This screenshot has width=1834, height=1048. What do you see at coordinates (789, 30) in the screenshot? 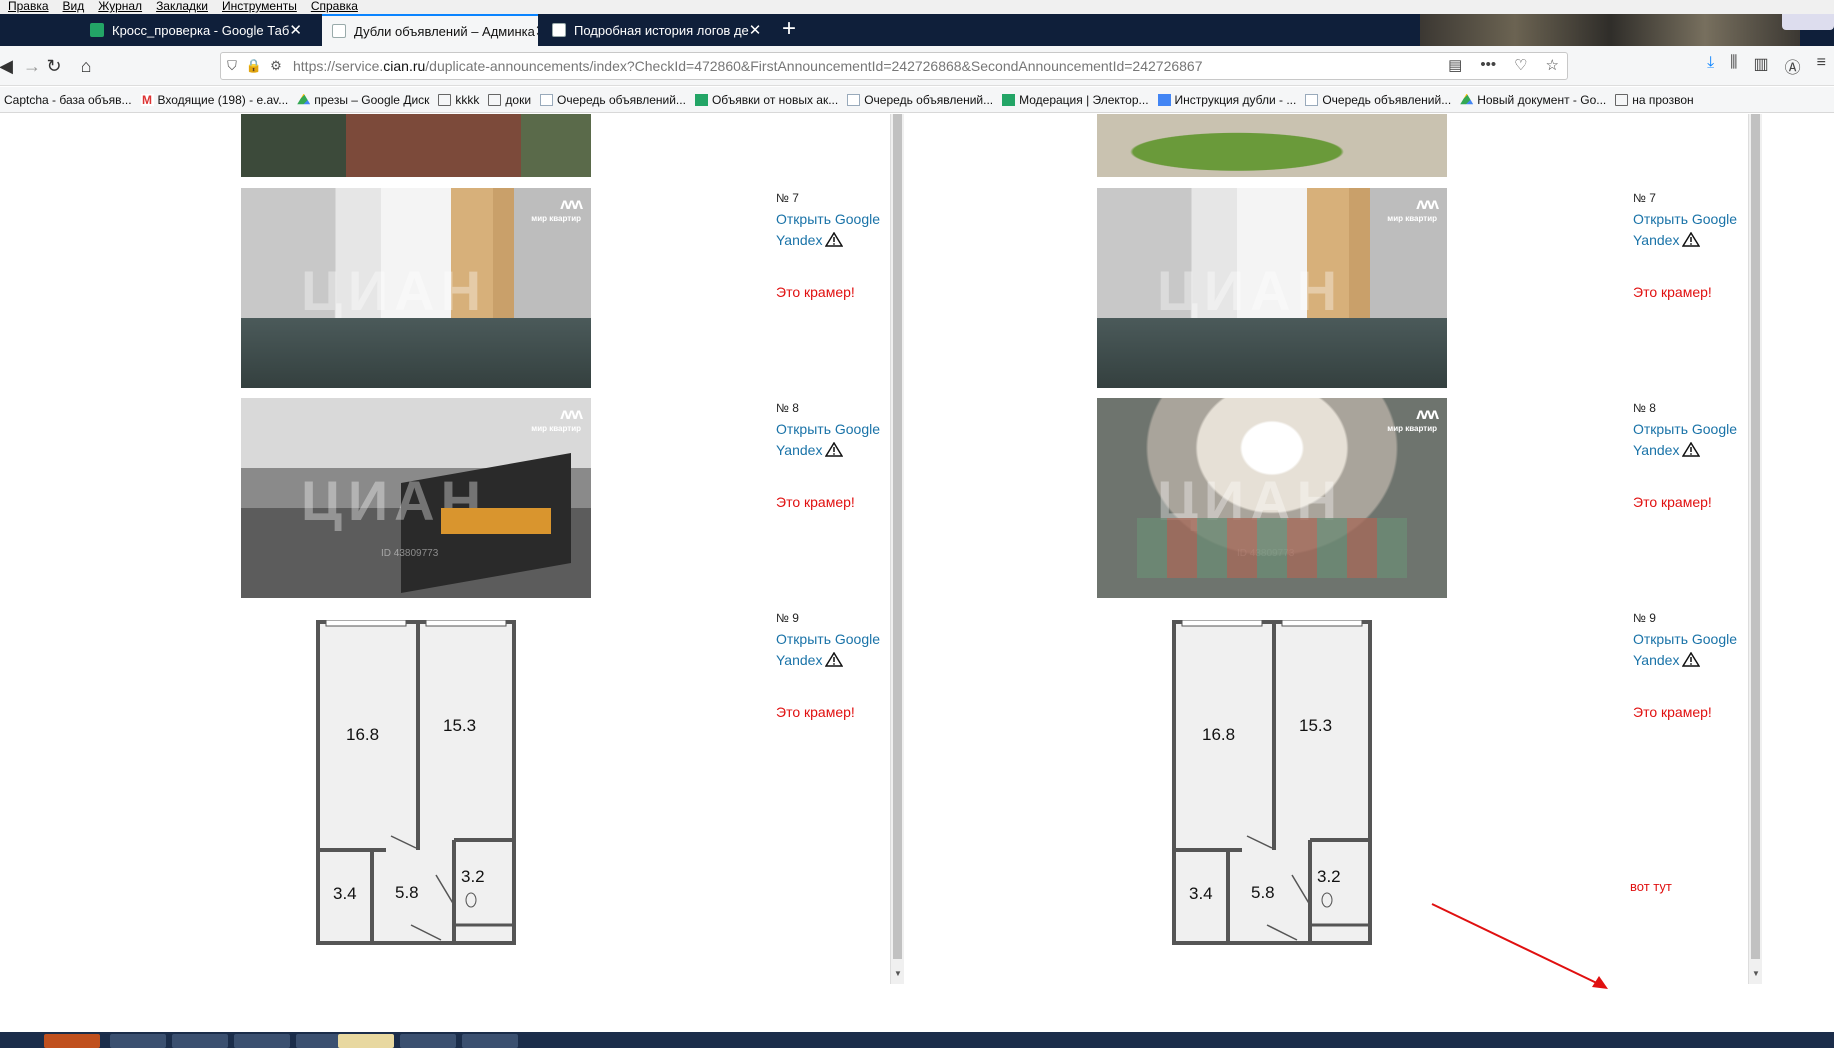
I see `new-tab-button: +` at bounding box center [789, 30].